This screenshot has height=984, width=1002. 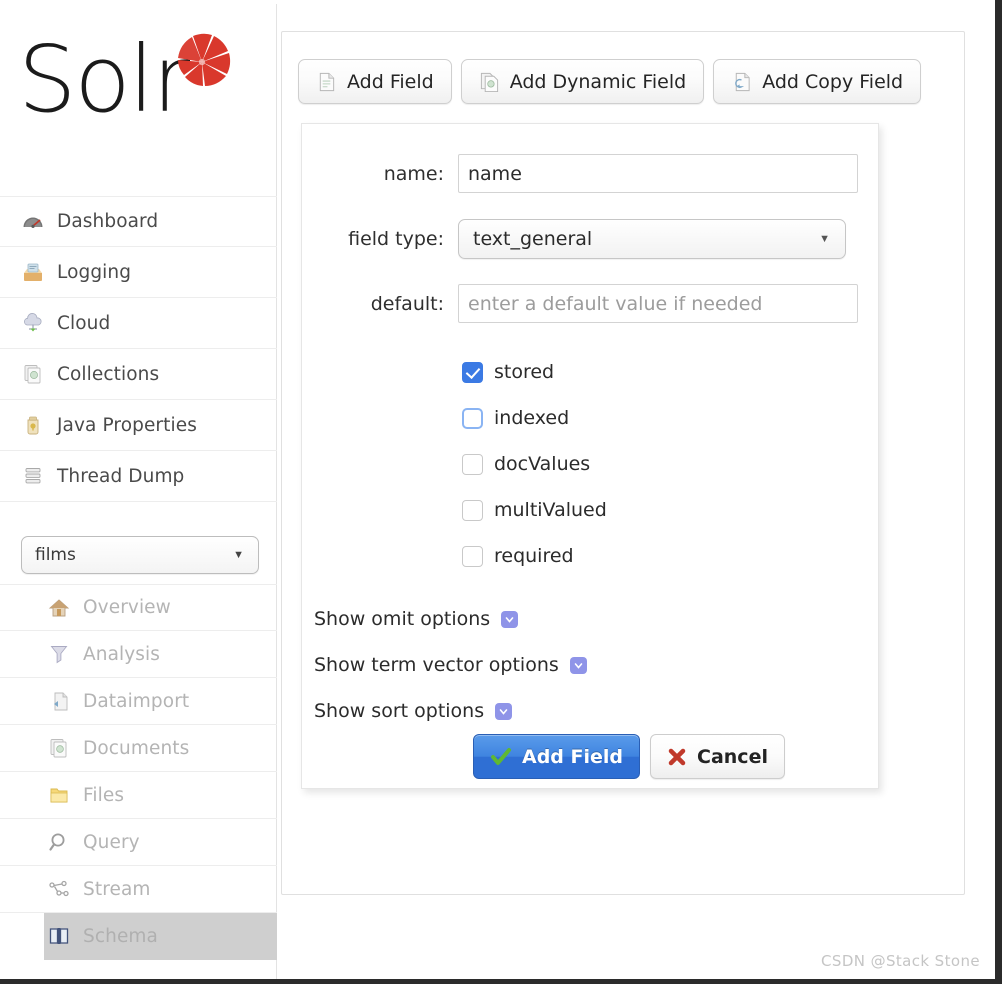 I want to click on field-type-value: text_general, so click(x=533, y=239).